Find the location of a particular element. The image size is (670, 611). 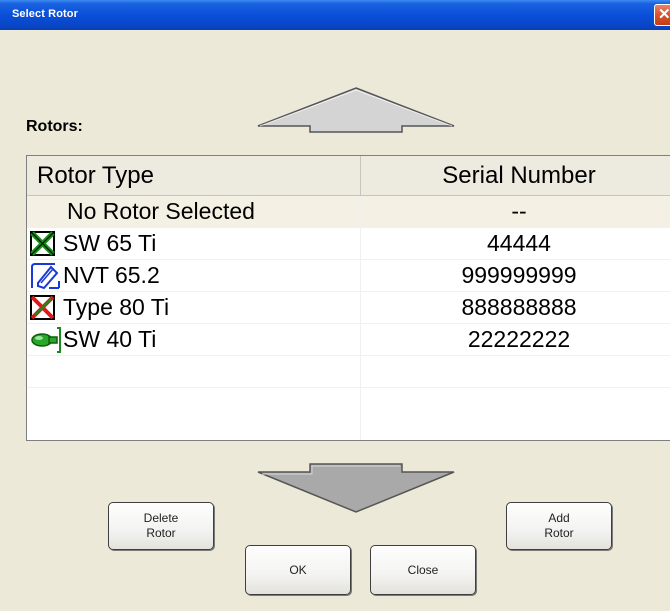

serial-number-cell: 888888888 is located at coordinates (515, 307).